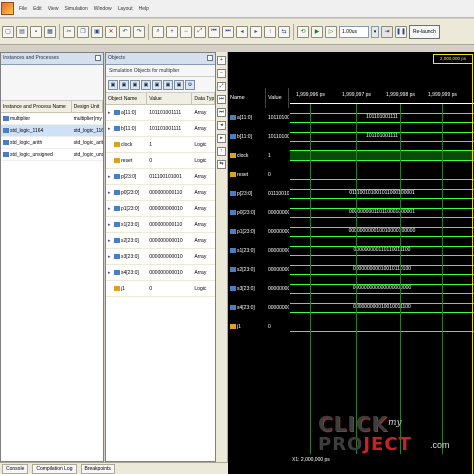  What do you see at coordinates (247, 98) in the screenshot?
I see `wave-name-header: Name` at bounding box center [247, 98].